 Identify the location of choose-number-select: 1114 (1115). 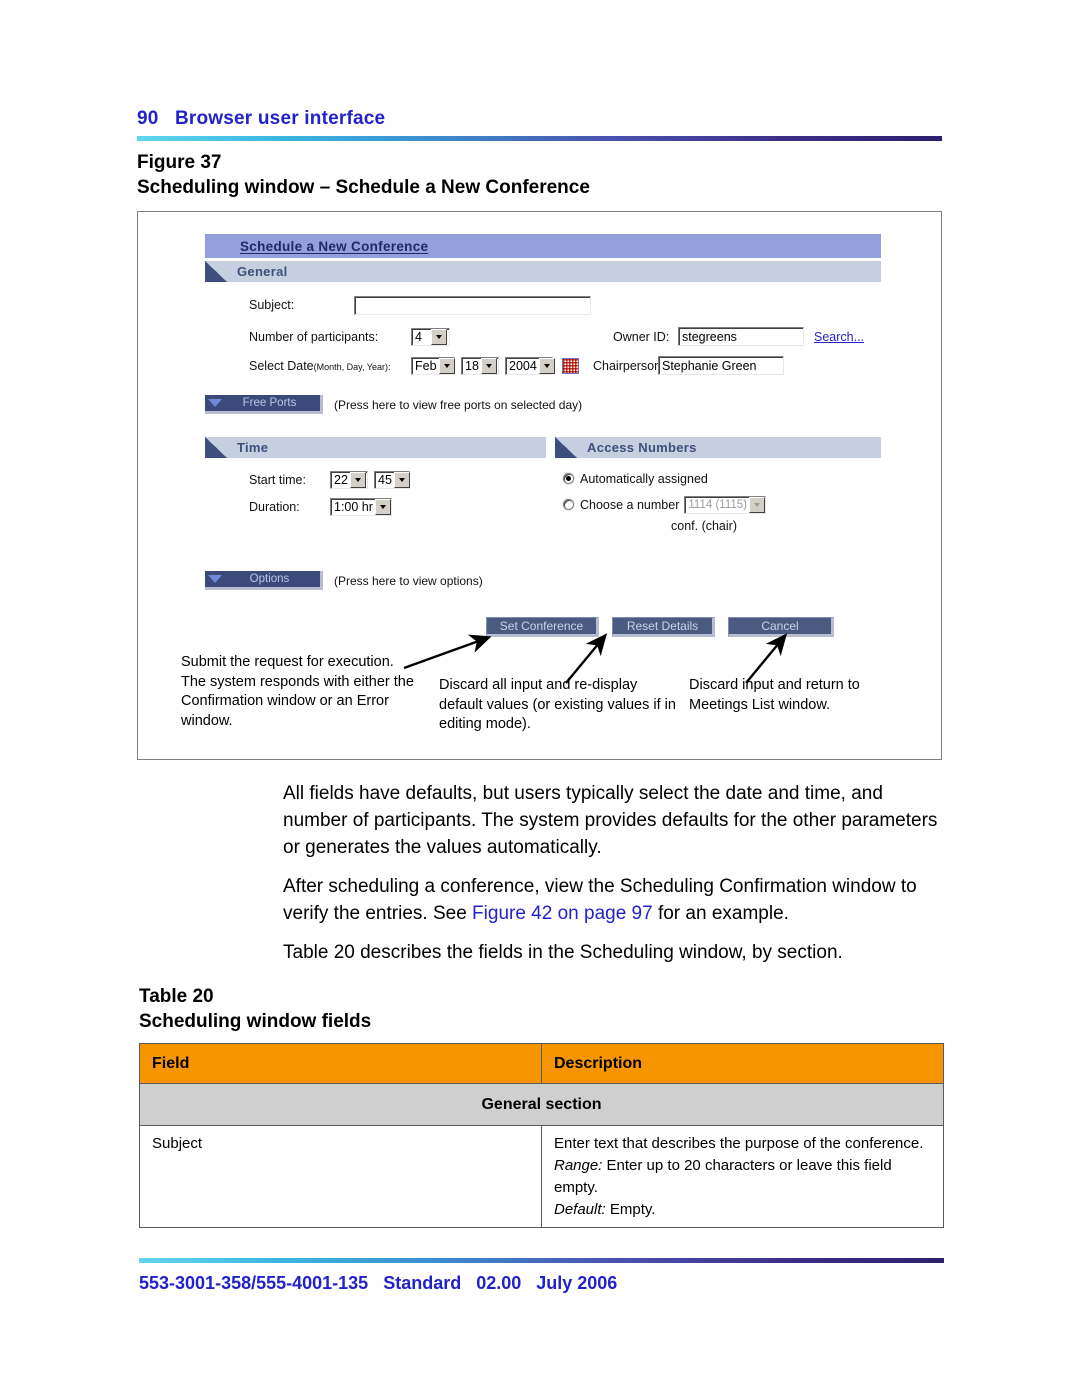
(725, 504).